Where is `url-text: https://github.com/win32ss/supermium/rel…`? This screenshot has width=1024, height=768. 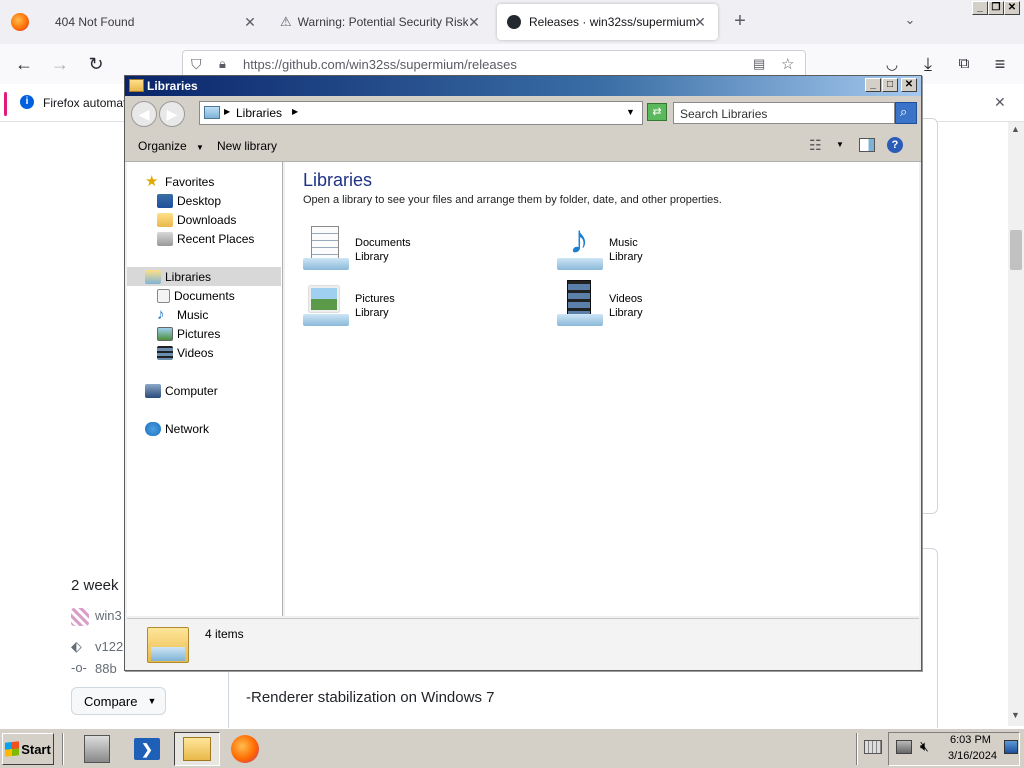
url-text: https://github.com/win32ss/supermium/rel… is located at coordinates (380, 64).